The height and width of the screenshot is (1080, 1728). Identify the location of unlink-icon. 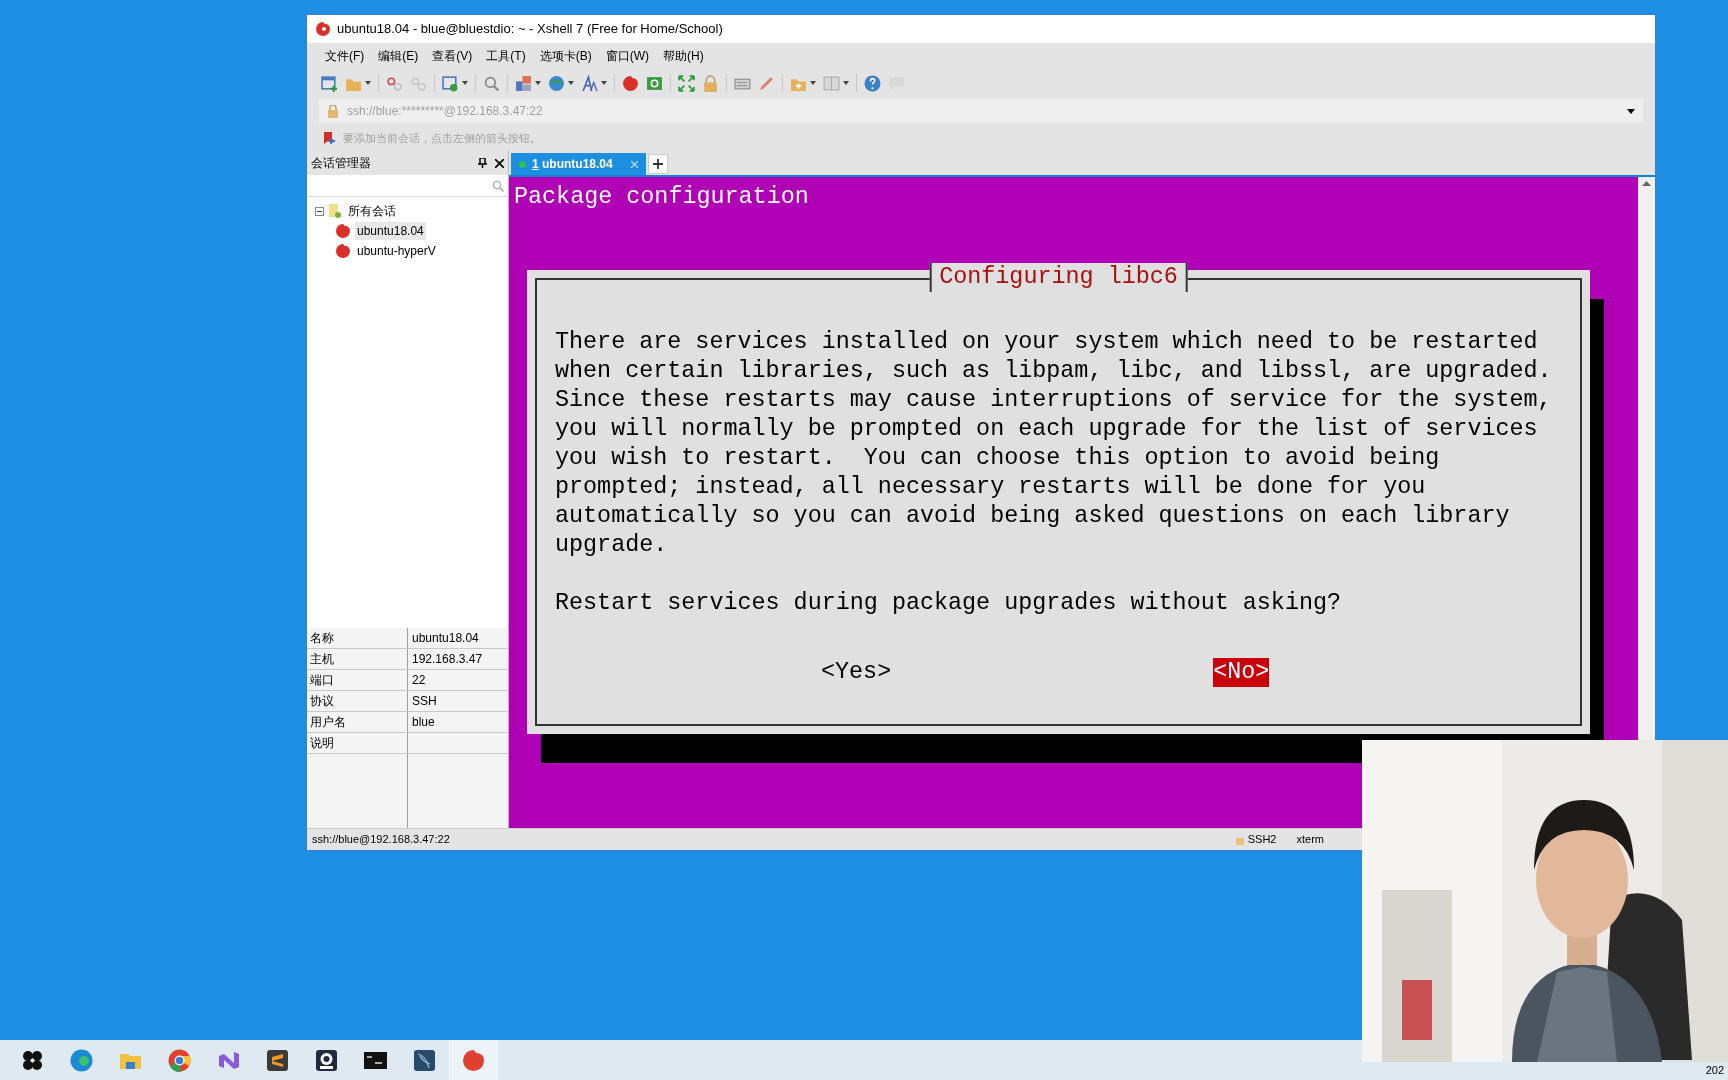
(418, 83).